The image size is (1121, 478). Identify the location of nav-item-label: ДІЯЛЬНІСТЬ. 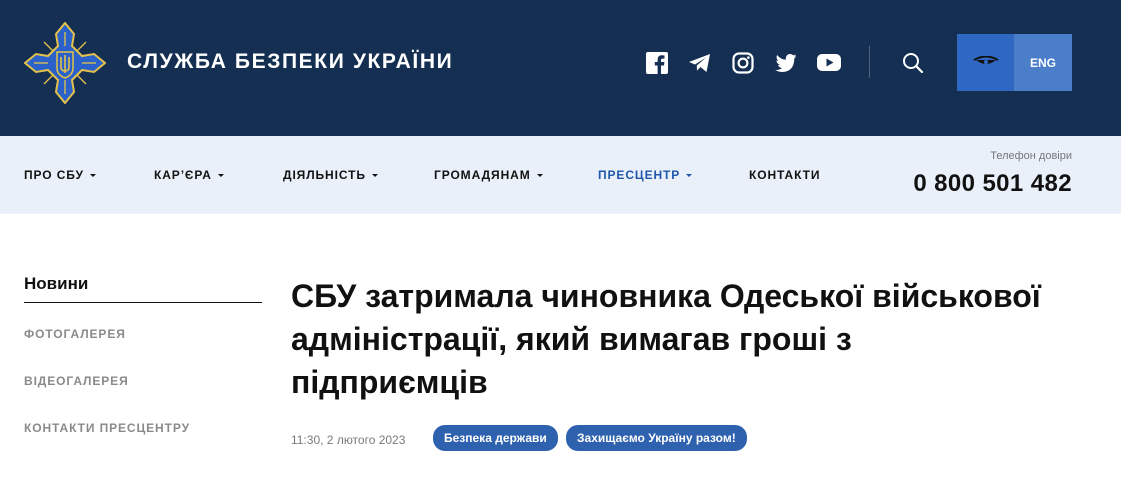
(324, 175).